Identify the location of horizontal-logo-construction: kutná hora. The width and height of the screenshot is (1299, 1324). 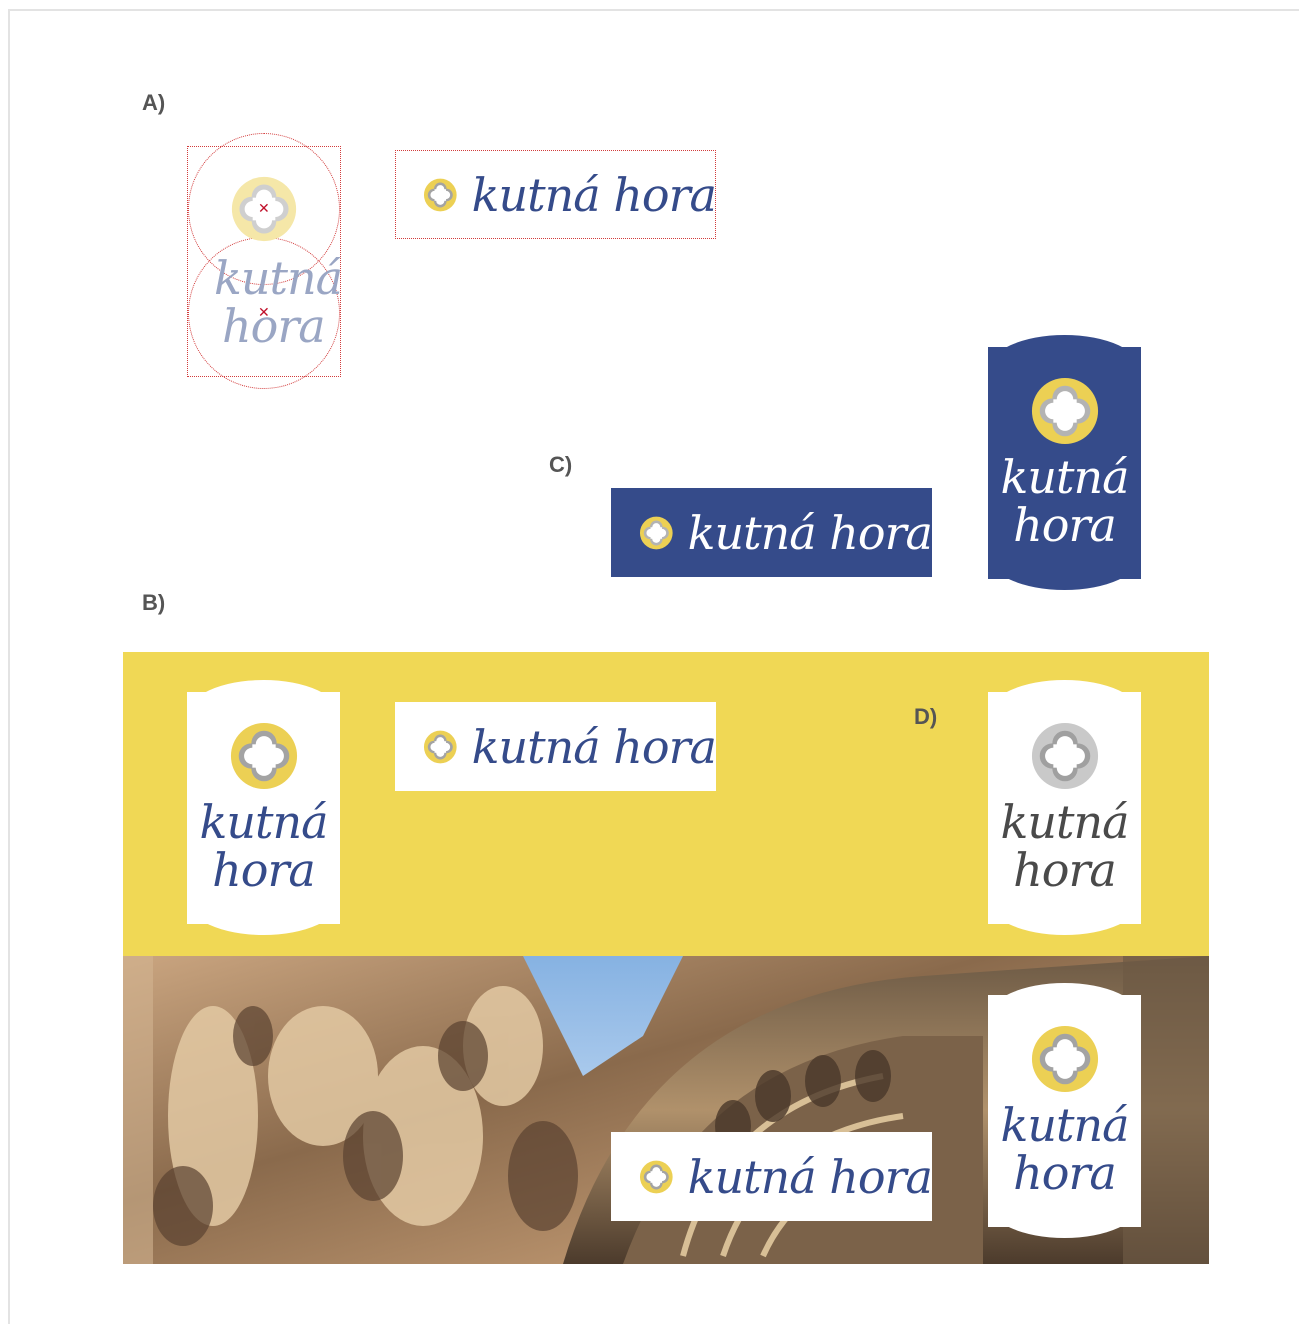
(556, 194).